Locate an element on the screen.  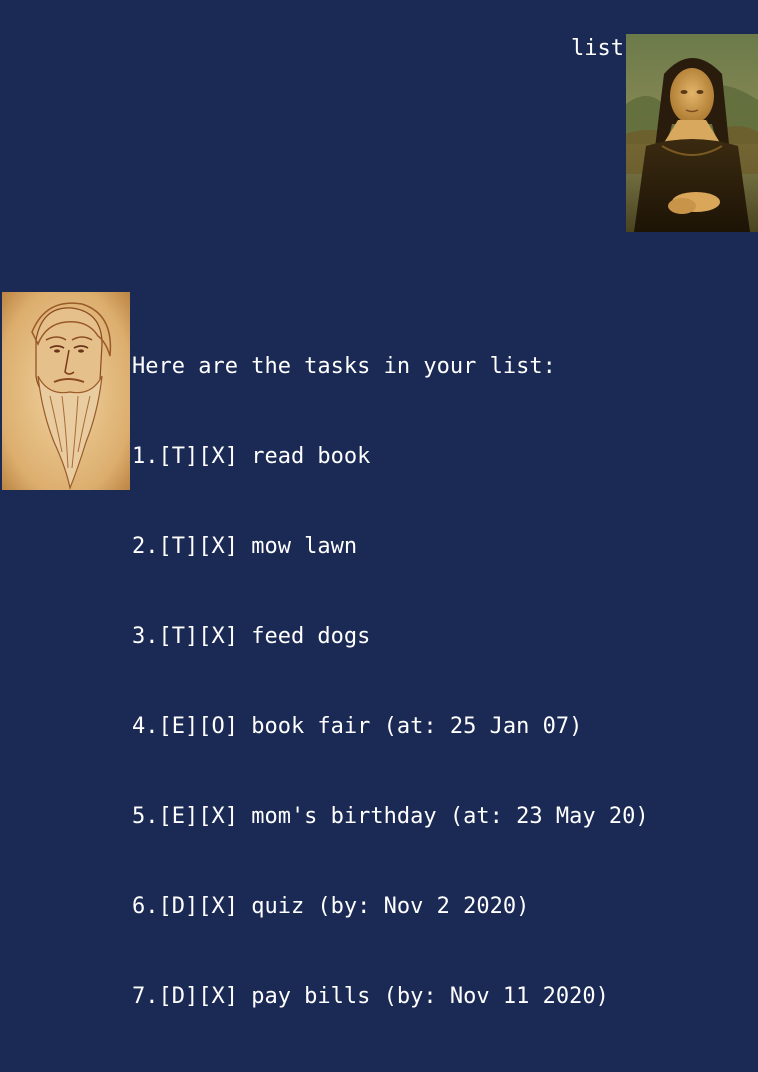
task-item: 1.[T][X] read book is located at coordinates (251, 456).